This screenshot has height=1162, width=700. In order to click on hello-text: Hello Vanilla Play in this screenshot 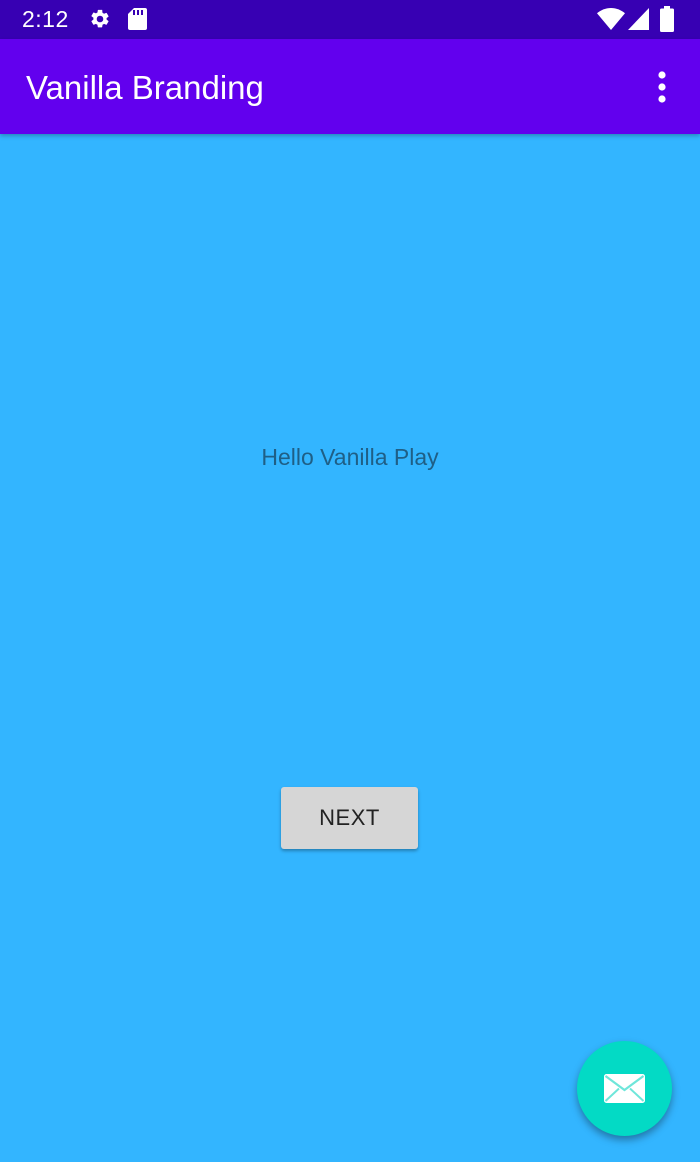, I will do `click(350, 457)`.